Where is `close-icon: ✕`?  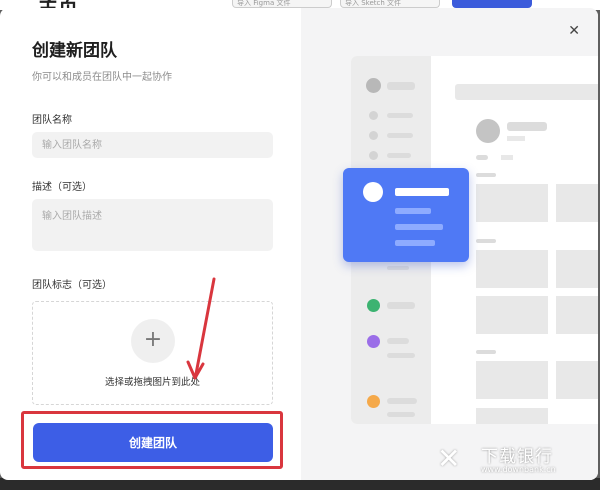
close-icon: ✕ is located at coordinates (574, 31).